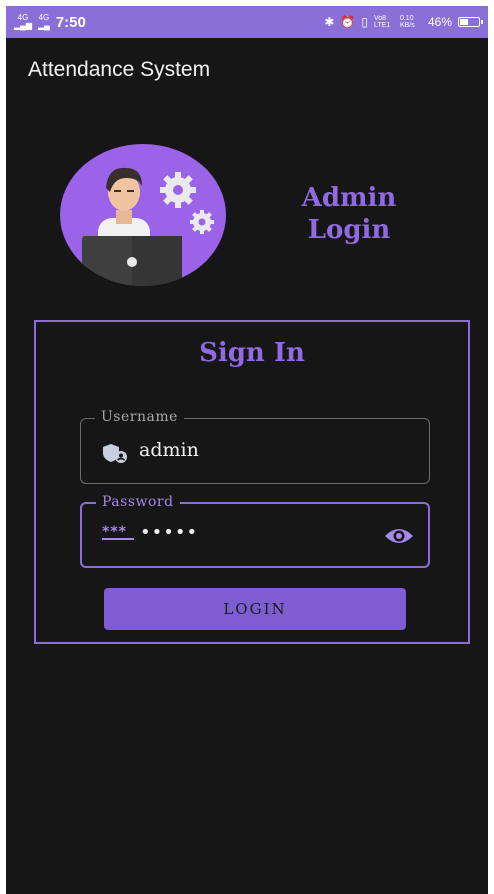 This screenshot has width=494, height=894. What do you see at coordinates (169, 450) in the screenshot?
I see `username-value: admin` at bounding box center [169, 450].